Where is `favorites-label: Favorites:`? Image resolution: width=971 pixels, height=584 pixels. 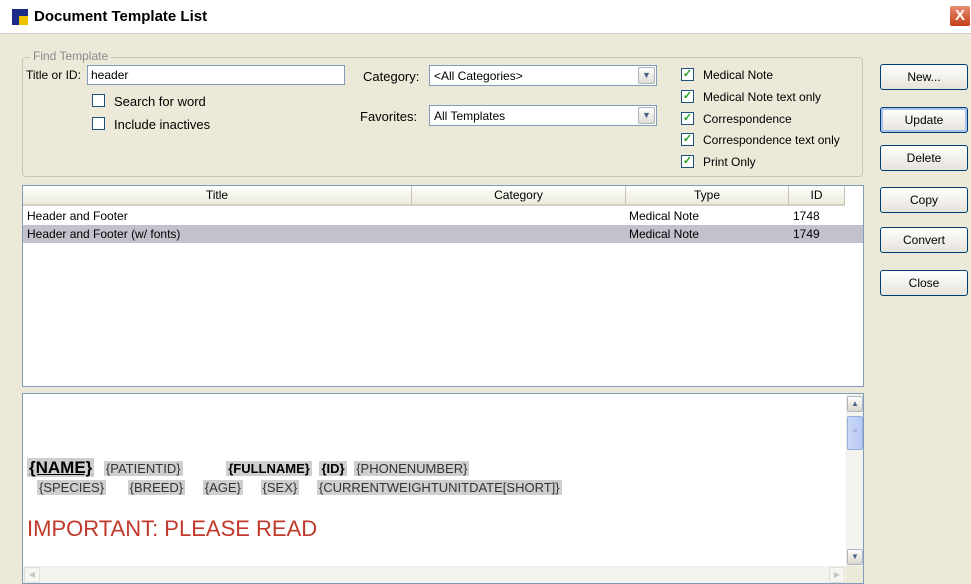
favorites-label: Favorites: is located at coordinates (389, 116).